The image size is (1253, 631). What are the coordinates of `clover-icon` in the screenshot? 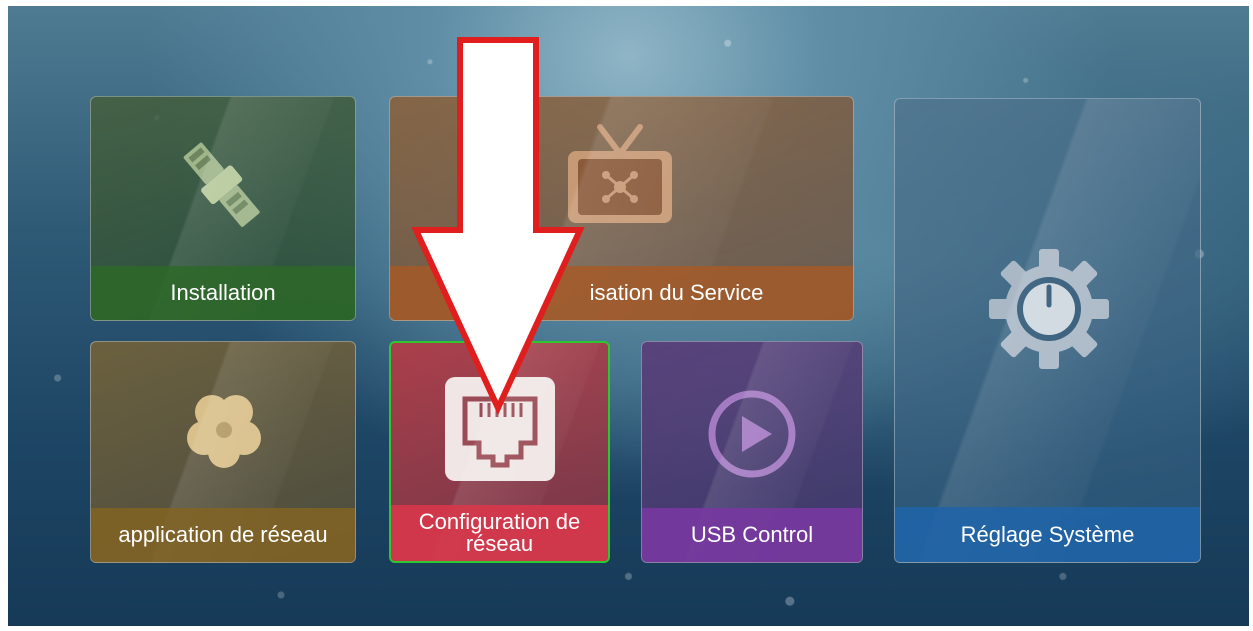 It's located at (224, 431).